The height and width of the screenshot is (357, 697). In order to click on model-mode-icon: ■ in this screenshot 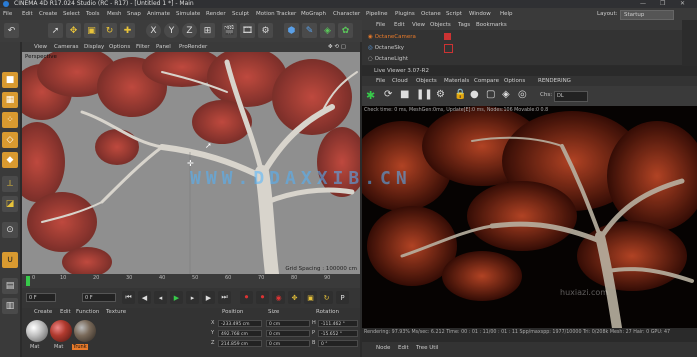, I will do `click(10, 80)`.